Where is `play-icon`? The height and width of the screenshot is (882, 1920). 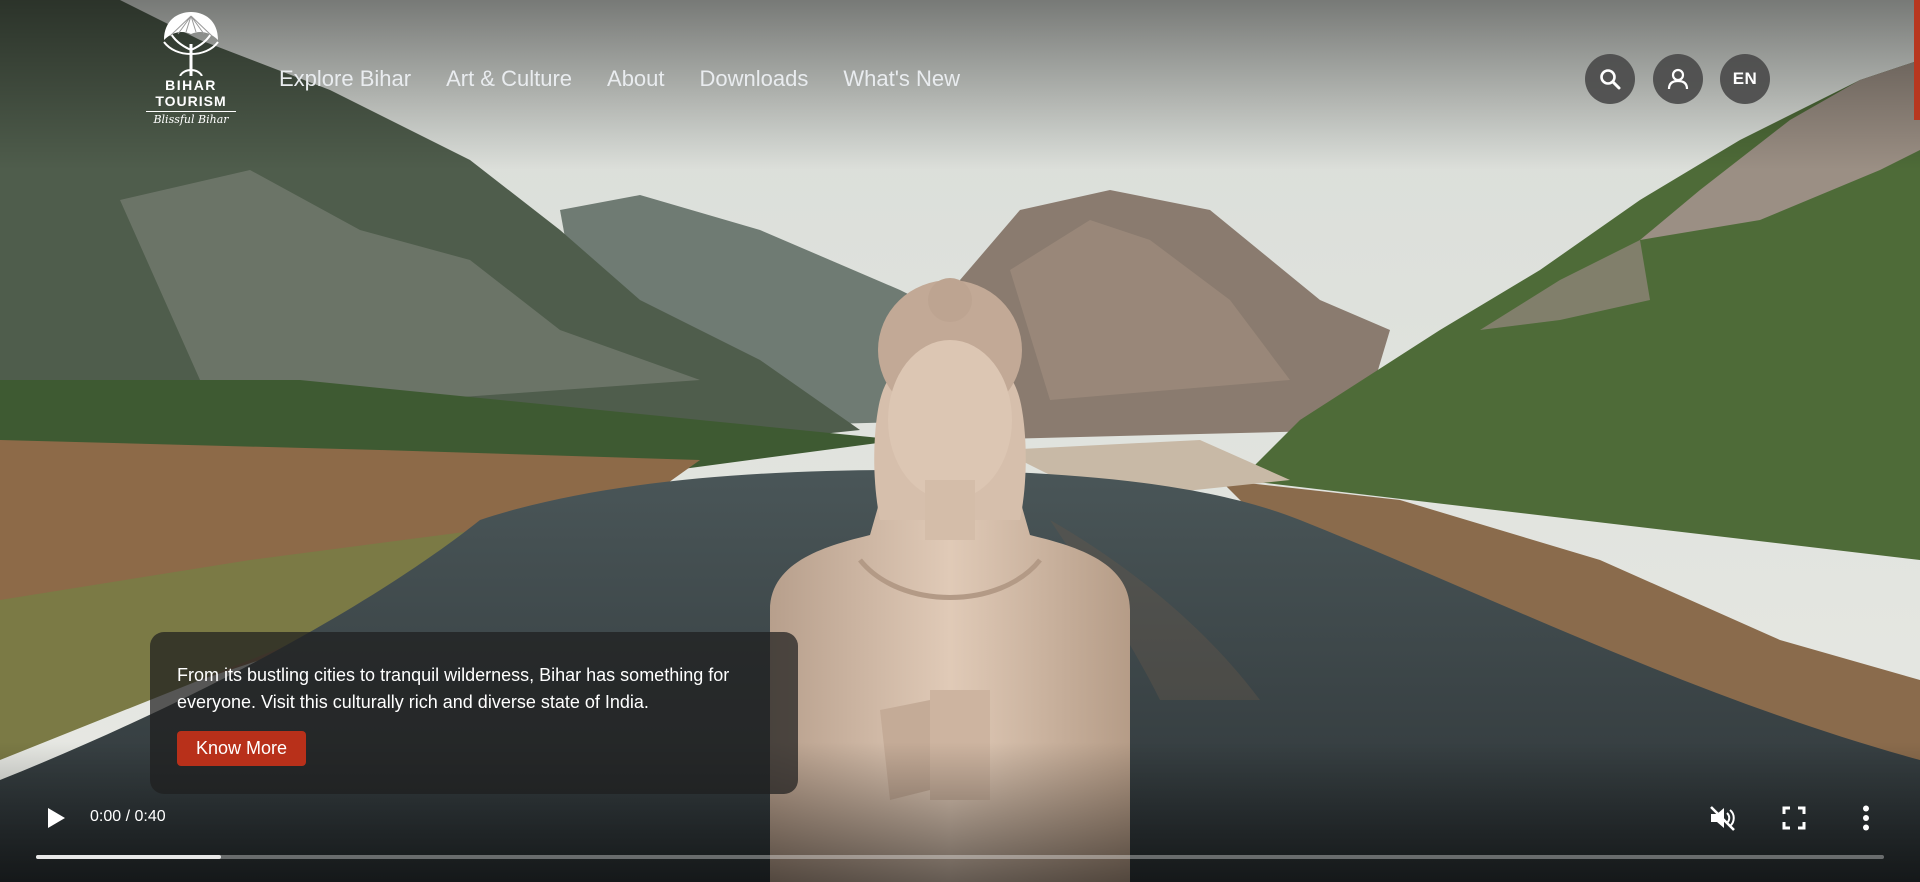
play-icon is located at coordinates (56, 818).